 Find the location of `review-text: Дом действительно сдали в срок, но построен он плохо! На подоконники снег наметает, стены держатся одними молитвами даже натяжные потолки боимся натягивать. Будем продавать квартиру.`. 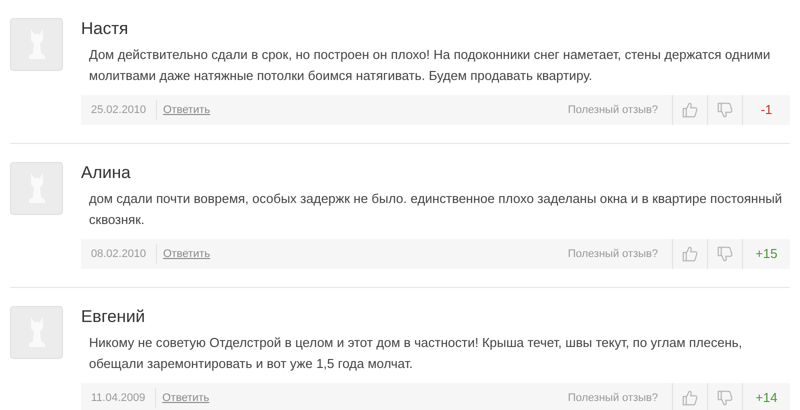

review-text: Дом действительно сдали в срок, но построен он плохо! На подоконники снег наметает, стены держатся одними молитвами даже натяжные потолки боимся натягивать. Будем продавать квартиру. is located at coordinates (430, 65).